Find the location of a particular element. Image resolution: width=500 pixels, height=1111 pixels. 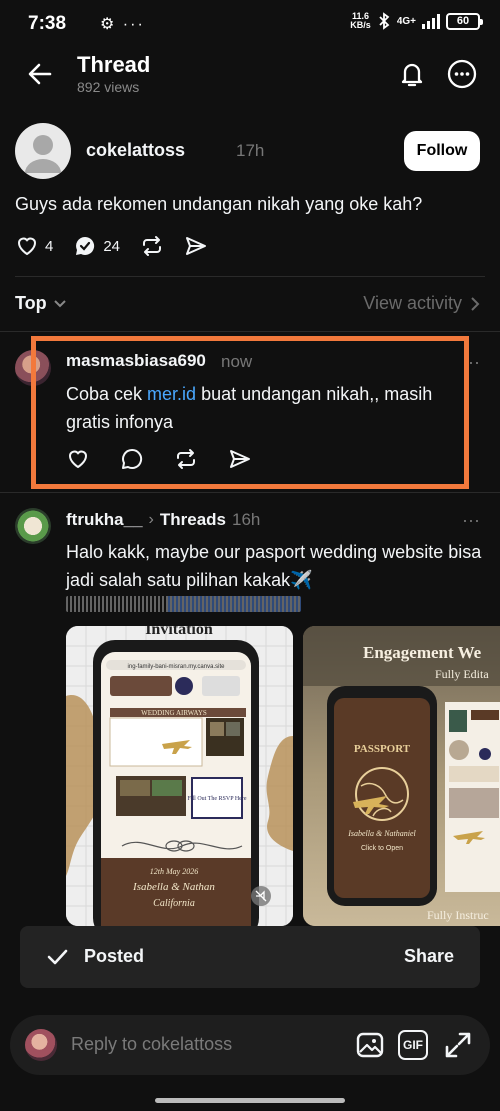

net-speed: 11.6 KB/s is located at coordinates (360, 20).